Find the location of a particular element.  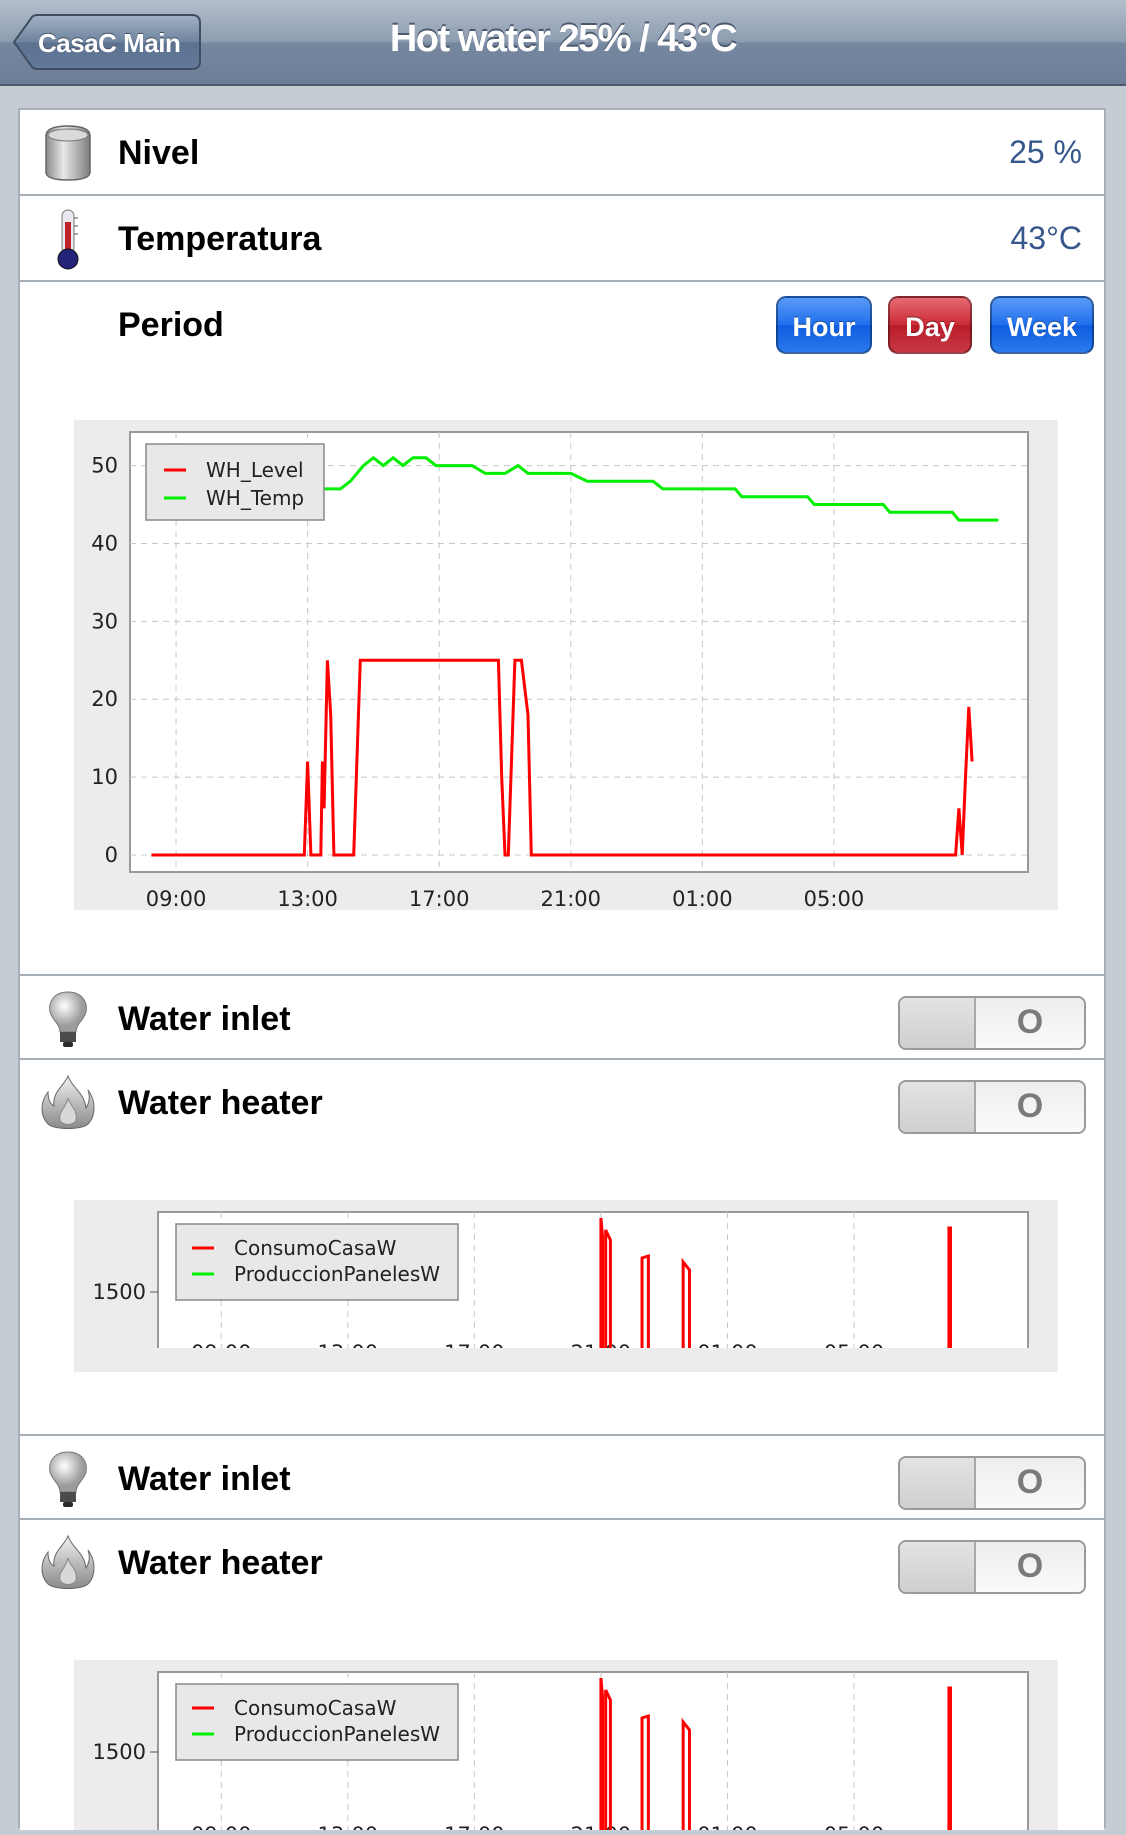

navigation-bar: CasaC Main Hot water 25% / 43°C is located at coordinates (563, 43).